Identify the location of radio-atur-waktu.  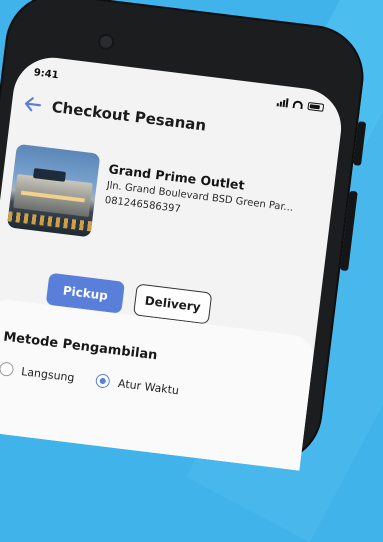
(103, 381).